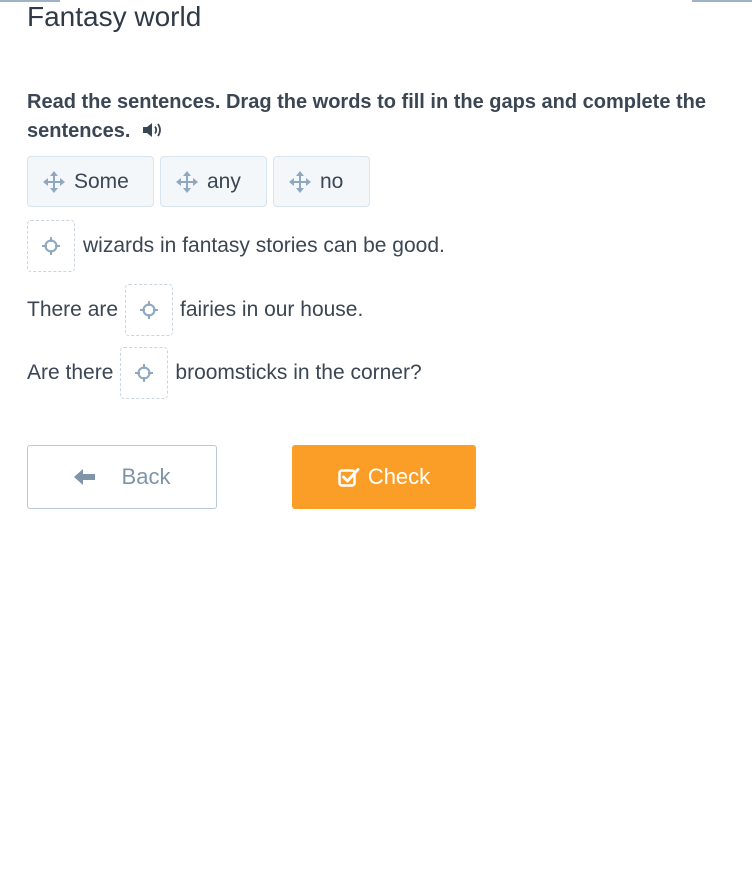  What do you see at coordinates (70, 372) in the screenshot?
I see `sentence-text-before: Are there` at bounding box center [70, 372].